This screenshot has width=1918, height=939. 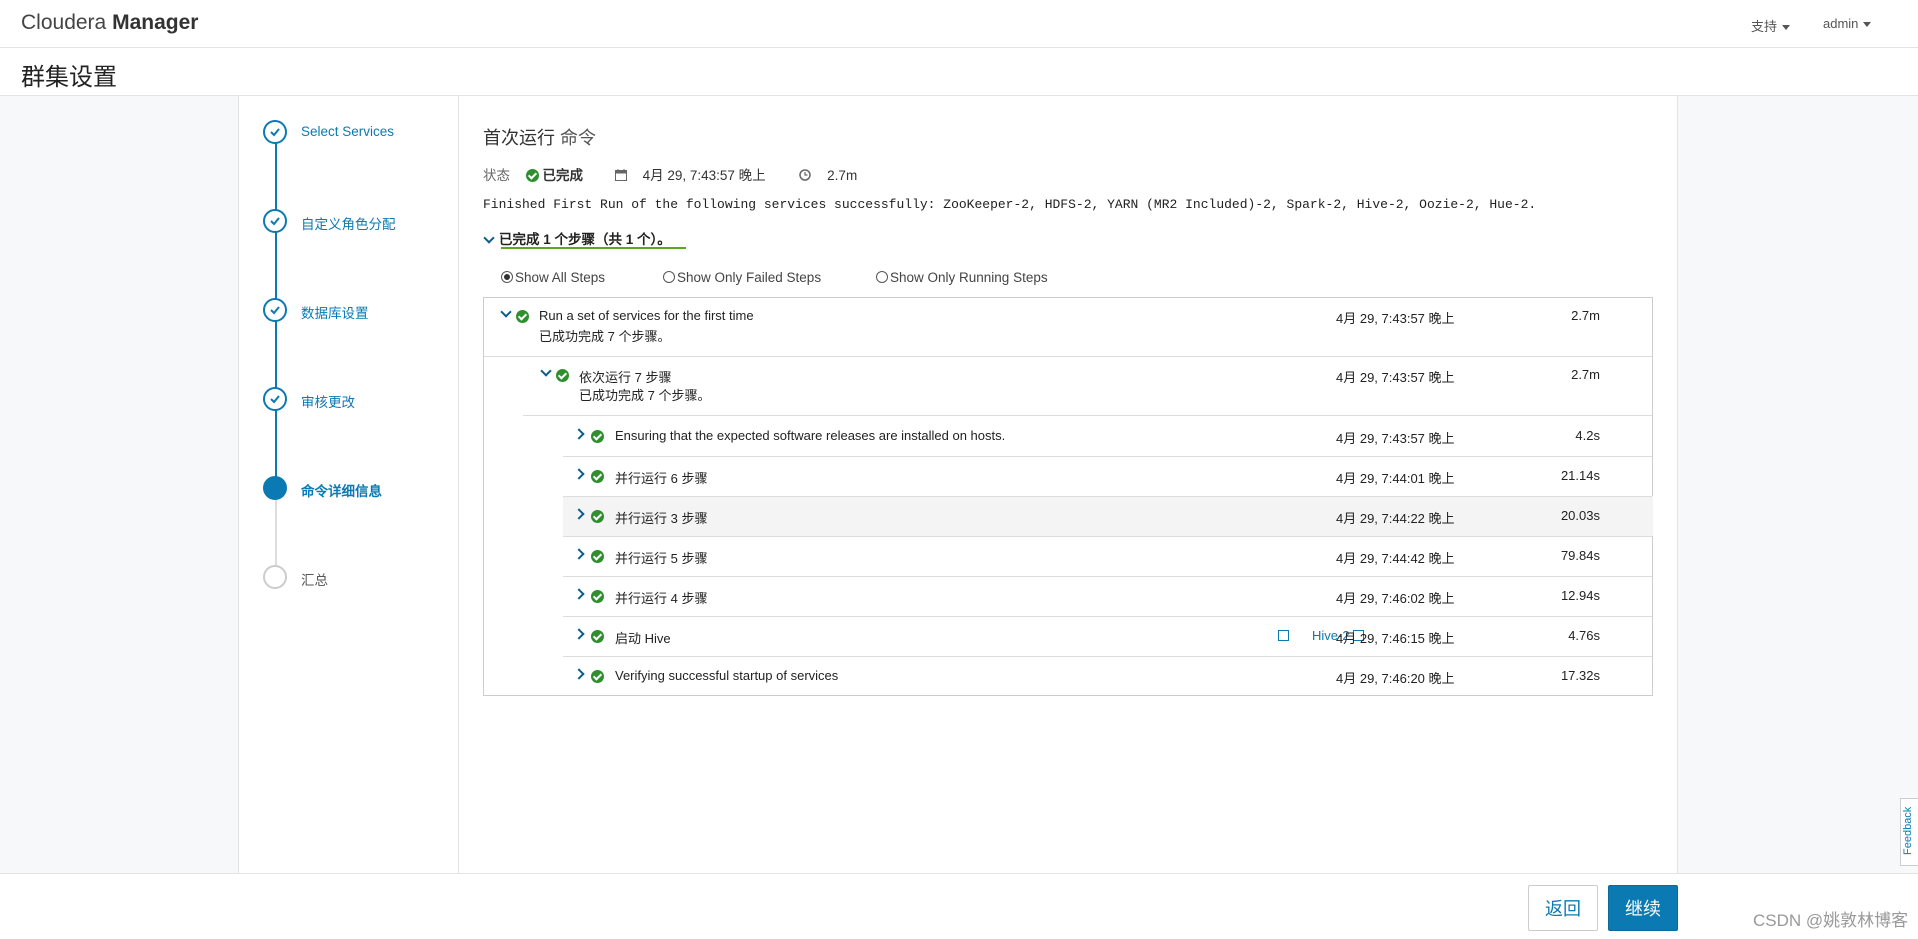 What do you see at coordinates (314, 580) in the screenshot?
I see `wizard-step-label: 汇总` at bounding box center [314, 580].